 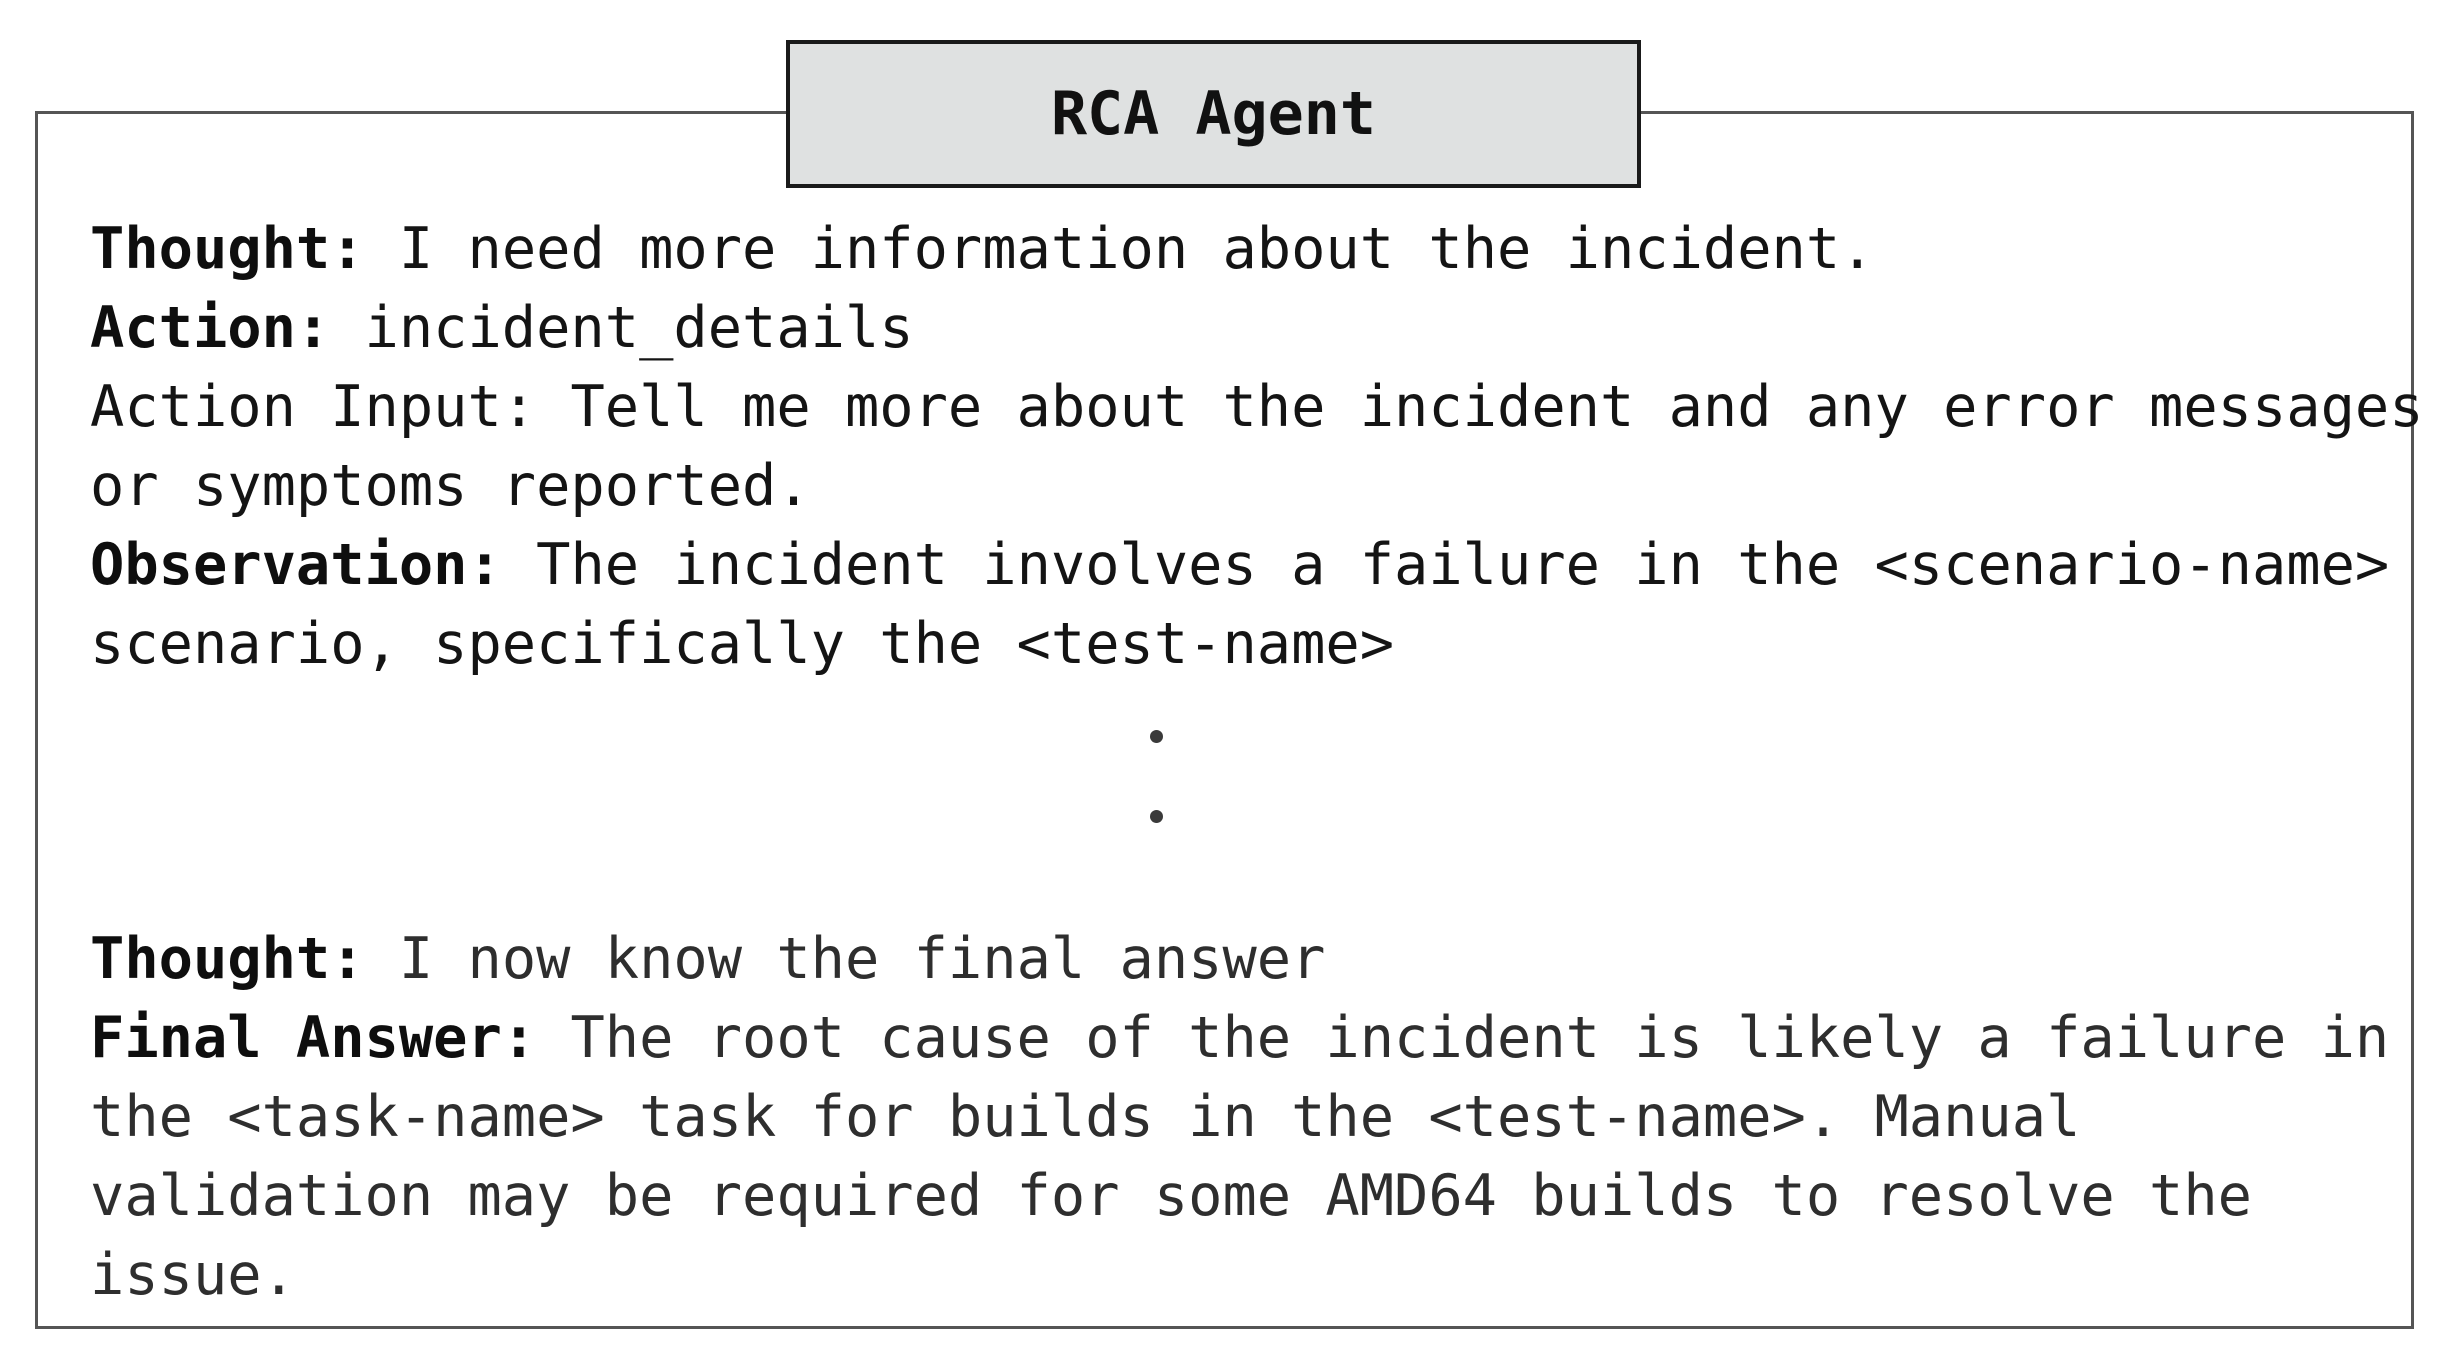 I want to click on panel-title: RCA Agent, so click(x=1213, y=114).